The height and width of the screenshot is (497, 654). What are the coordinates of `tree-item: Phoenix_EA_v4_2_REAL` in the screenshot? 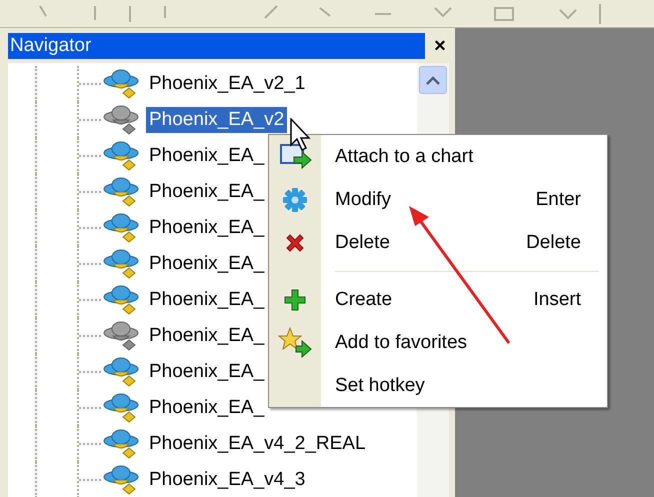 It's located at (257, 444).